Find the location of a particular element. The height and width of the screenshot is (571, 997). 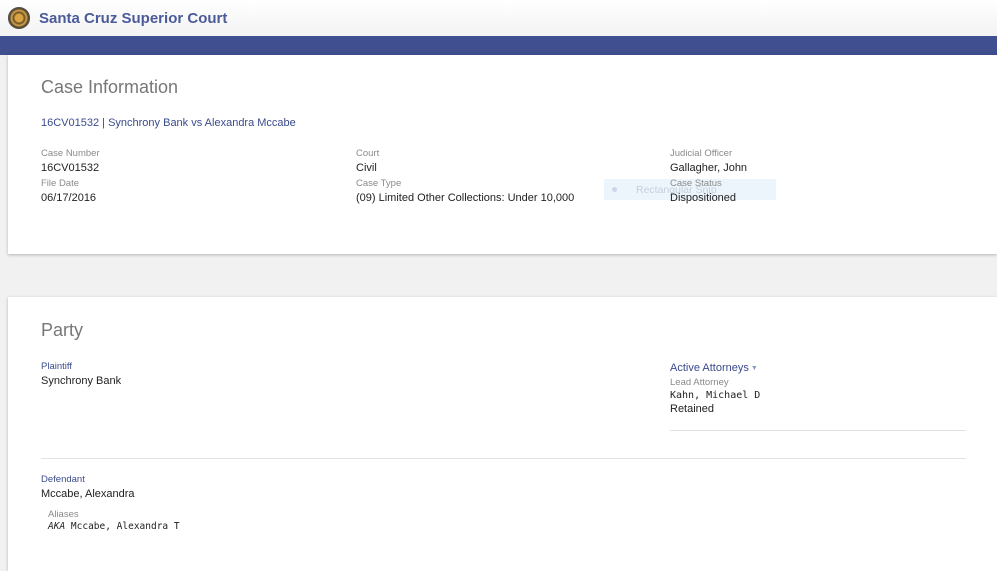

attorney-divider is located at coordinates (818, 430).